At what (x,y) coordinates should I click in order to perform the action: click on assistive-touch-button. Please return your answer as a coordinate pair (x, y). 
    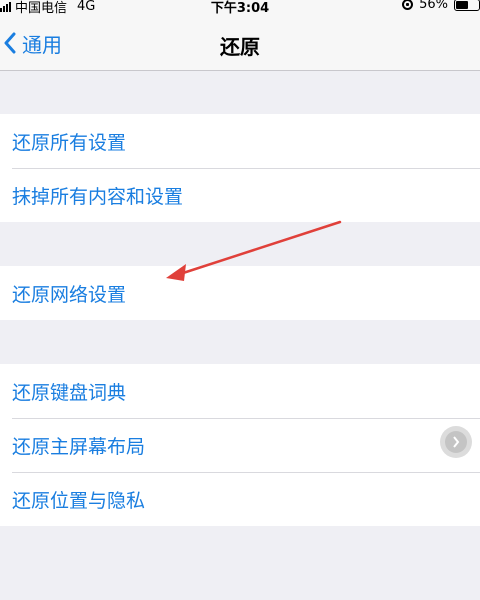
    Looking at the image, I should click on (456, 442).